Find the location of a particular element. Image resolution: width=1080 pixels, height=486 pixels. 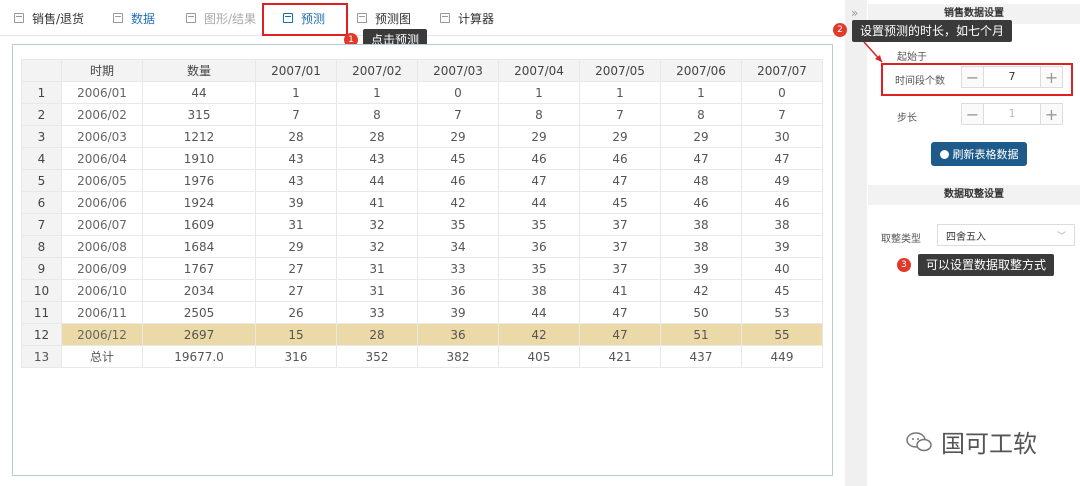

plus-icon: + is located at coordinates (1051, 114).